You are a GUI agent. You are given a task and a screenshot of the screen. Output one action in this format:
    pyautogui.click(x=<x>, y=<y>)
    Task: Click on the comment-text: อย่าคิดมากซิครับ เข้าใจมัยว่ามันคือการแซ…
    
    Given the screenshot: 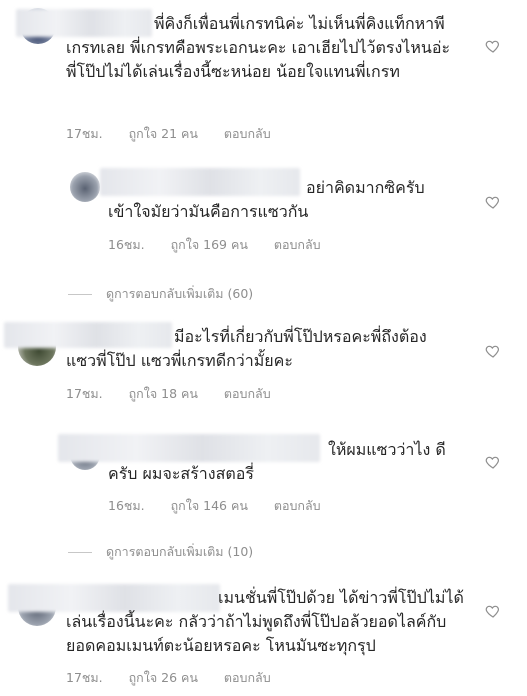 What is the action you would take?
    pyautogui.click(x=266, y=199)
    